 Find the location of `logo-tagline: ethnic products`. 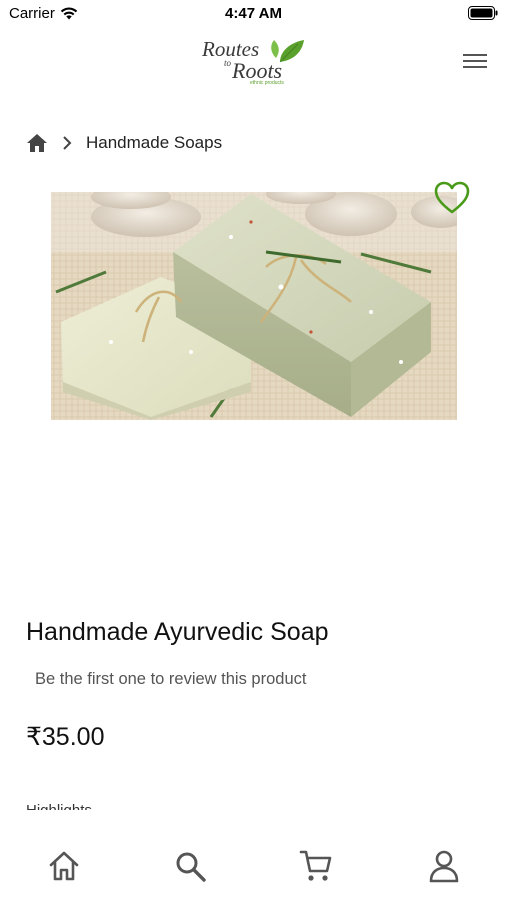

logo-tagline: ethnic products is located at coordinates (267, 83).